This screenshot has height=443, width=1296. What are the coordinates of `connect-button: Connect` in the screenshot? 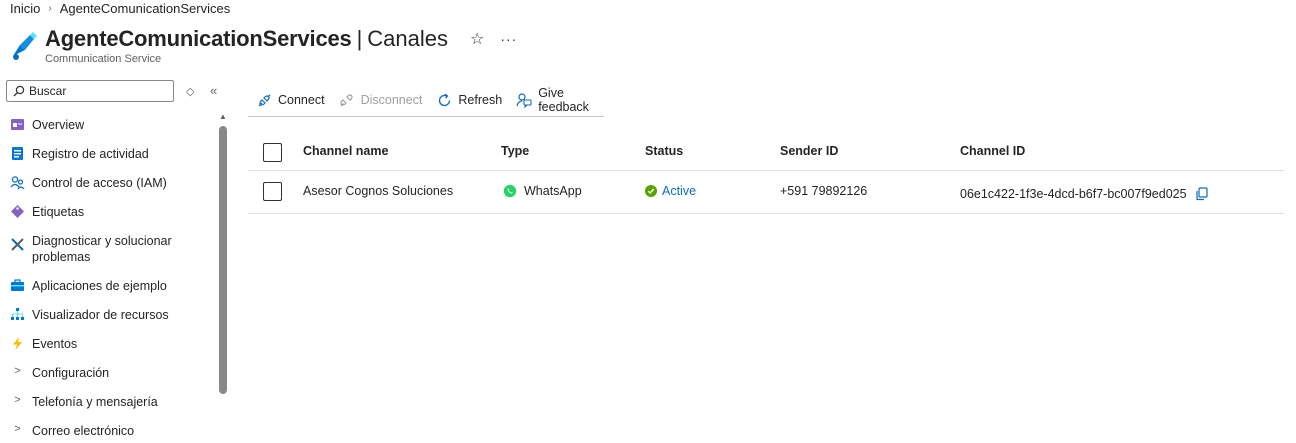 It's located at (290, 100).